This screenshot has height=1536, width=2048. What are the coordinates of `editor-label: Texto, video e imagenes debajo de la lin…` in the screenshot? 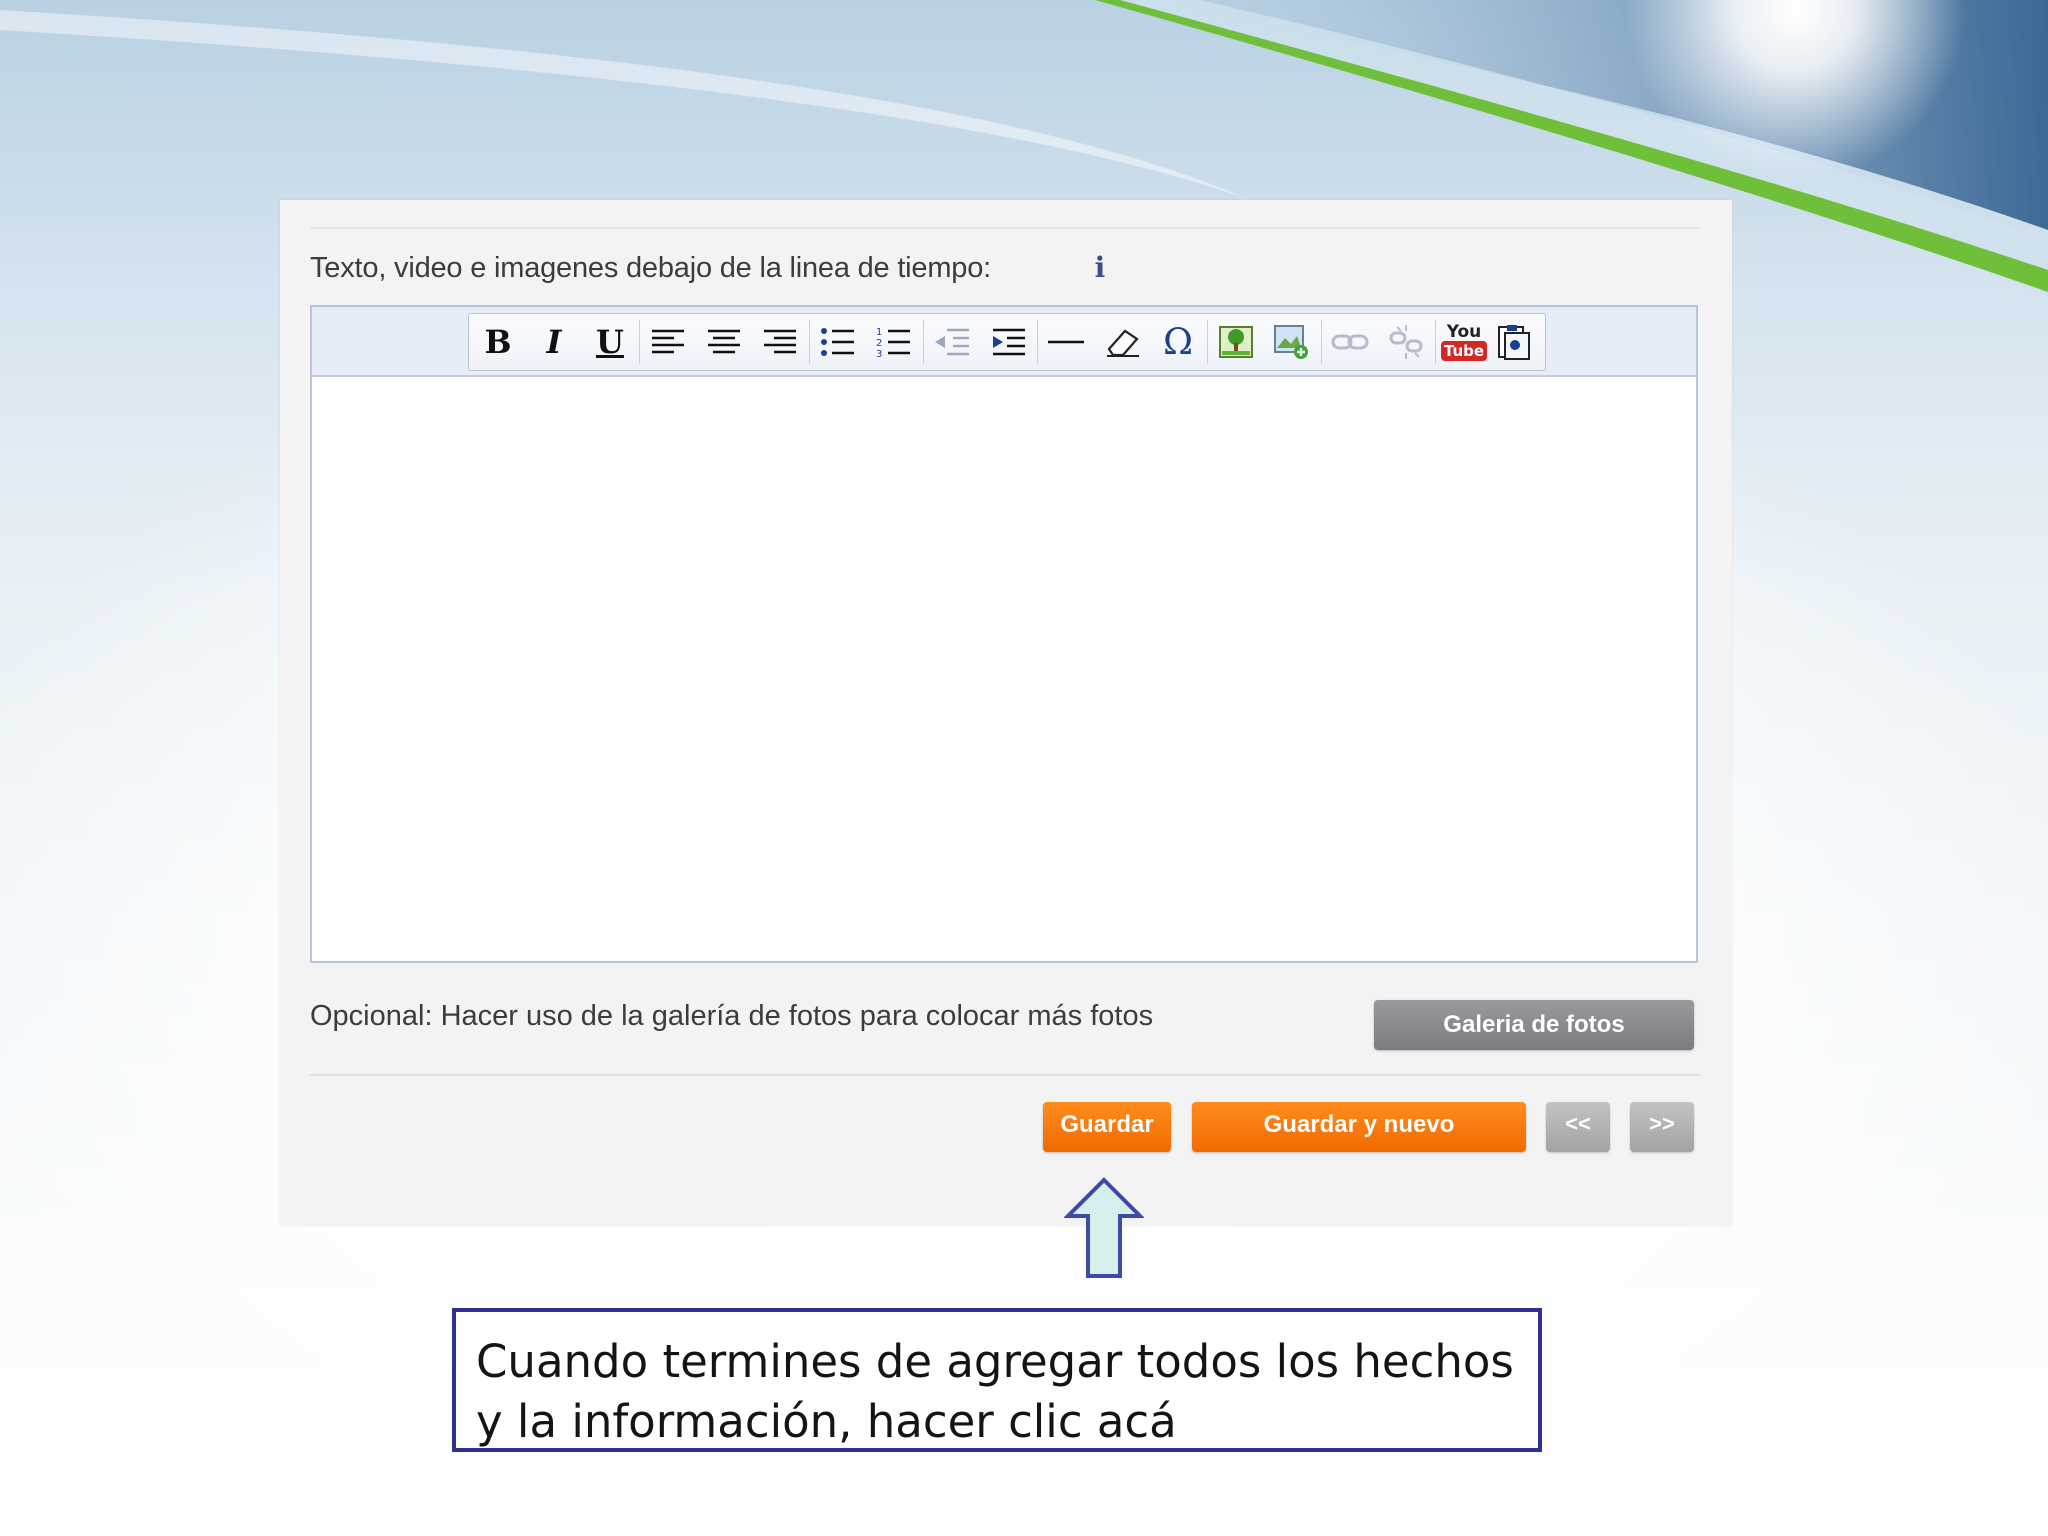 It's located at (651, 268).